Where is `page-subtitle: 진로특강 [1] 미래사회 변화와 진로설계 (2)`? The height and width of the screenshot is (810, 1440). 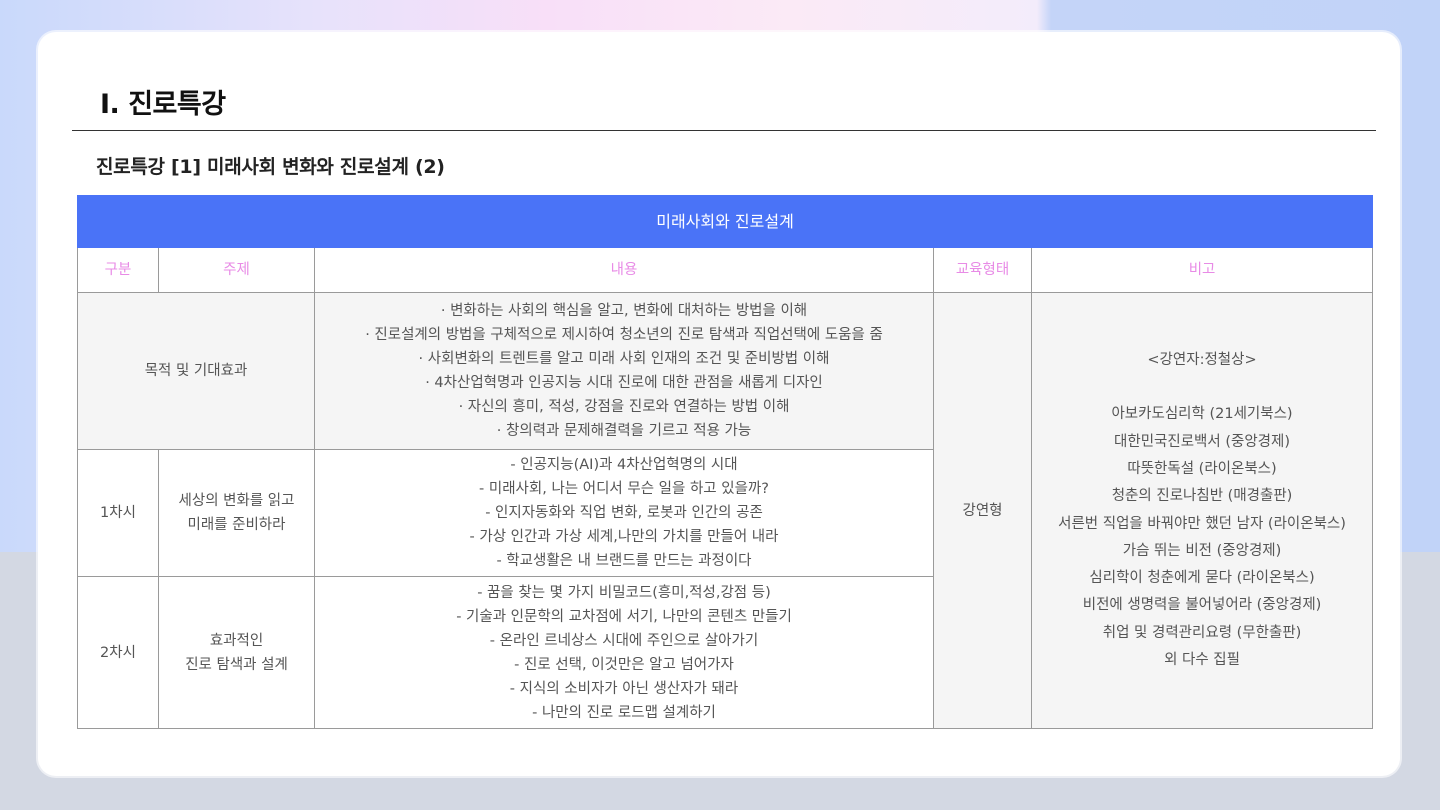
page-subtitle: 진로특강 [1] 미래사회 변화와 진로설계 (2) is located at coordinates (270, 167).